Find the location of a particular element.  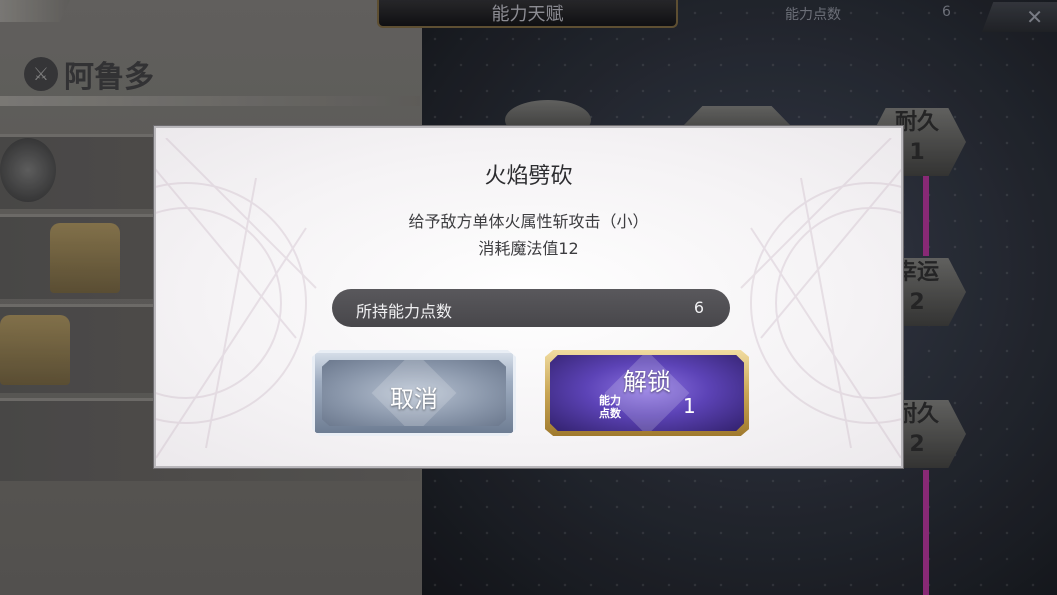

unlock-cost-label: 能力 点数 is located at coordinates (610, 407).